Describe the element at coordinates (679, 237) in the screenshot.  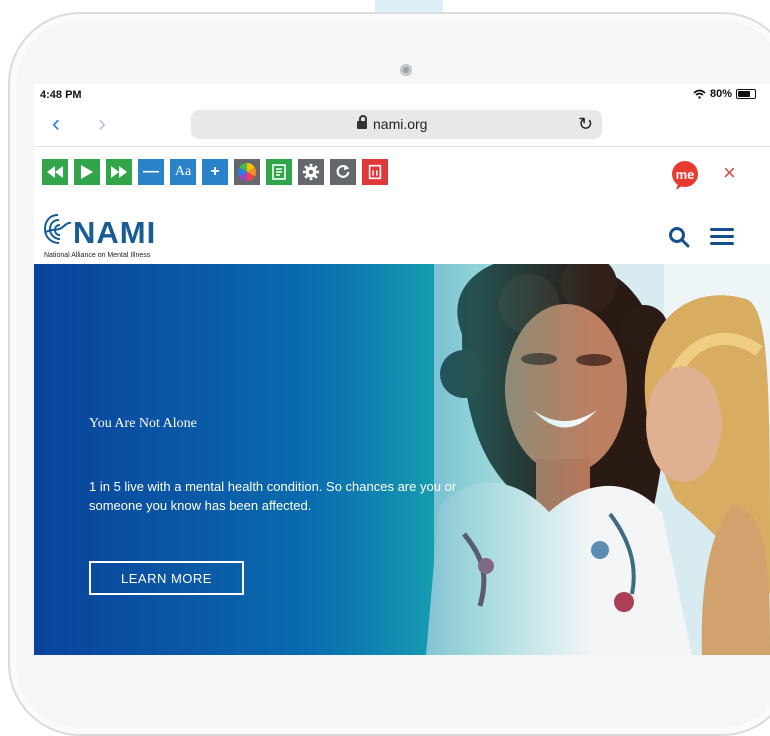
I see `search-icon` at that location.